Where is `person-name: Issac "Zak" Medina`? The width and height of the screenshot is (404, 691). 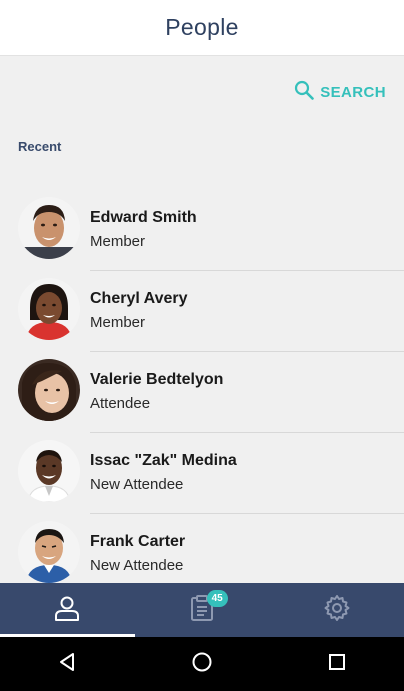
person-name: Issac "Zak" Medina is located at coordinates (163, 460).